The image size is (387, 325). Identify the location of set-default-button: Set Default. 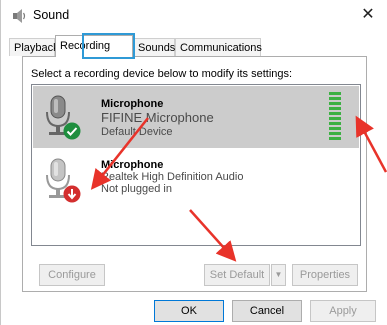
(237, 275).